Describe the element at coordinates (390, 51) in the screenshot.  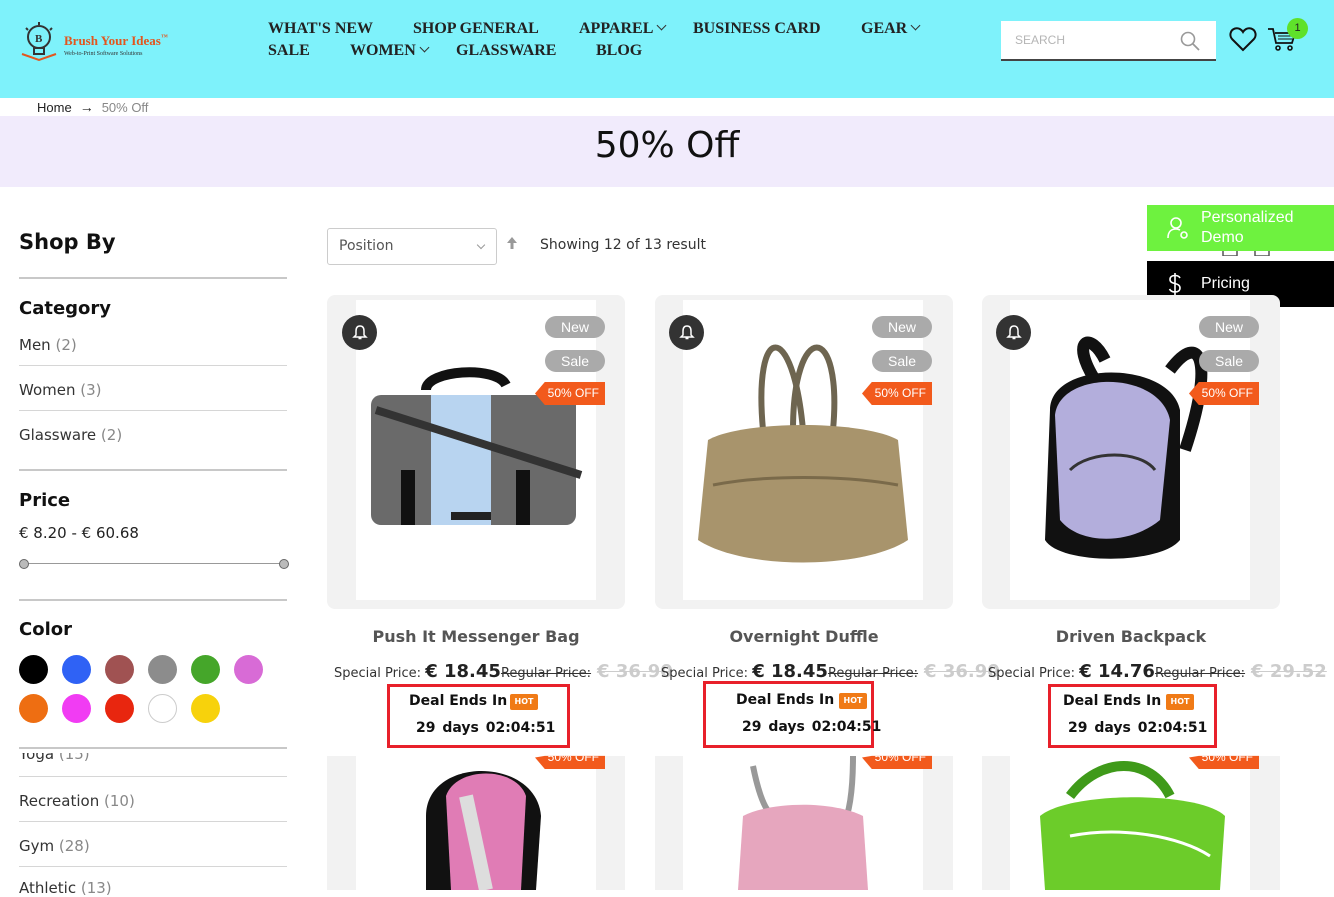
I see `nav-women: WOMEN` at that location.